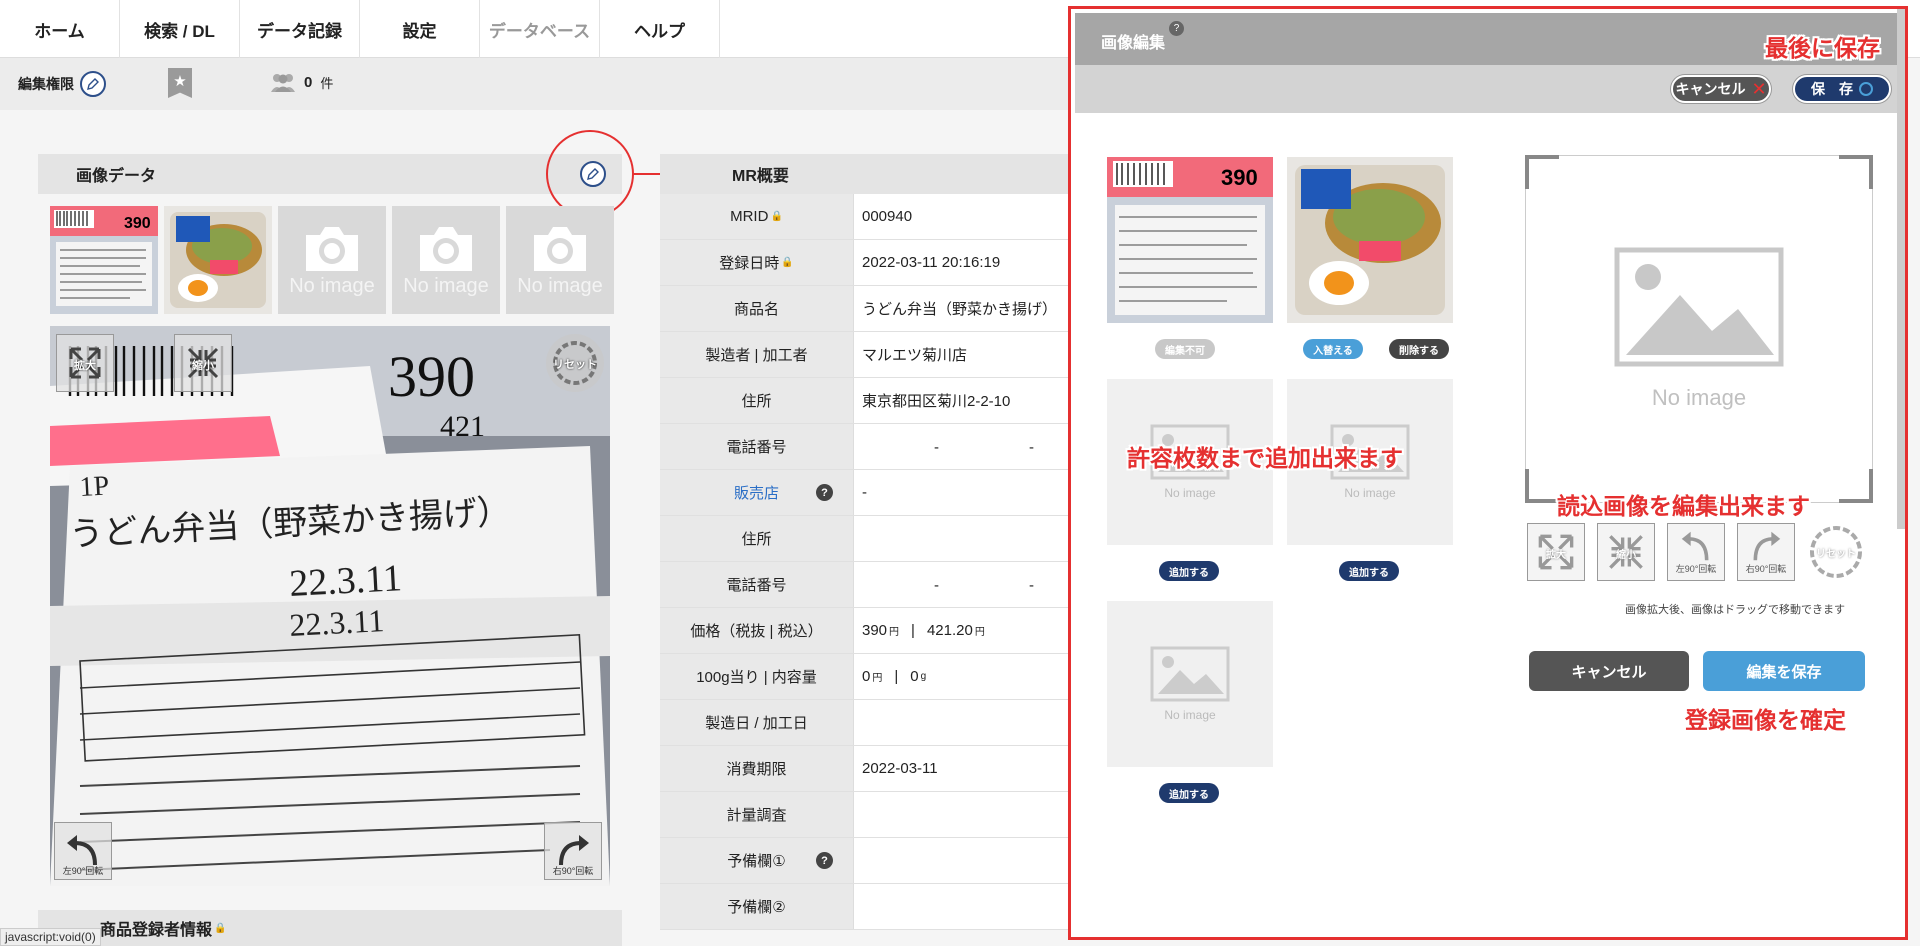 This screenshot has width=1920, height=946. What do you see at coordinates (962, 492) in the screenshot?
I see `mr-value: -` at bounding box center [962, 492].